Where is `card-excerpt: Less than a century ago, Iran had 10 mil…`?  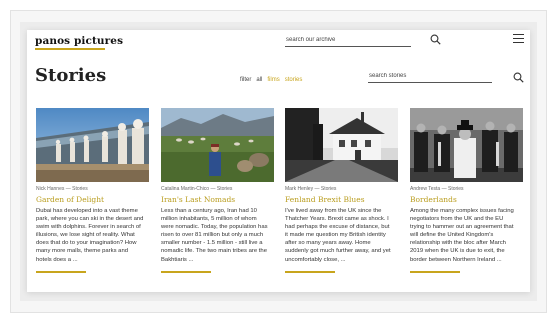
card-excerpt: Less than a century ago, Iran had 10 mil… is located at coordinates (217, 235).